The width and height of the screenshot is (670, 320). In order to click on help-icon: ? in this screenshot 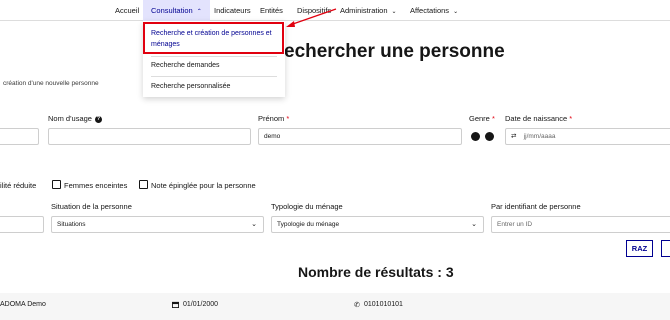, I will do `click(98, 119)`.